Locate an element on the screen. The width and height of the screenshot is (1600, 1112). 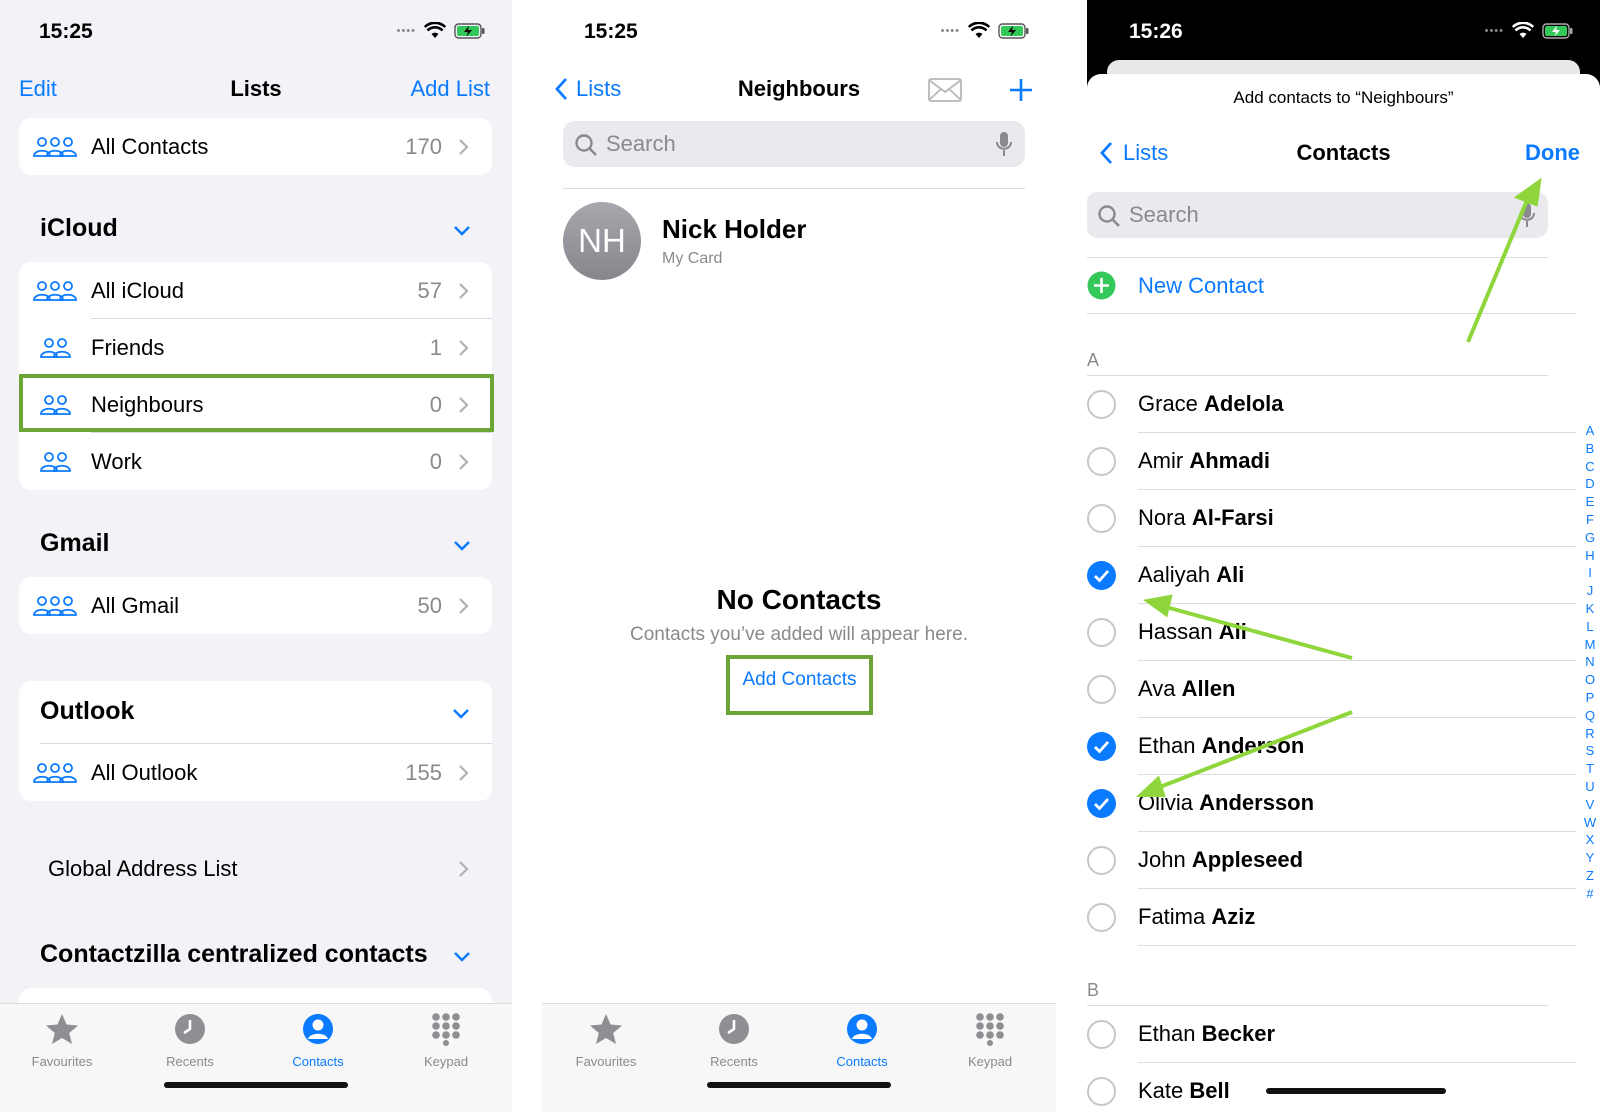
index-letter: F is located at coordinates (1590, 520).